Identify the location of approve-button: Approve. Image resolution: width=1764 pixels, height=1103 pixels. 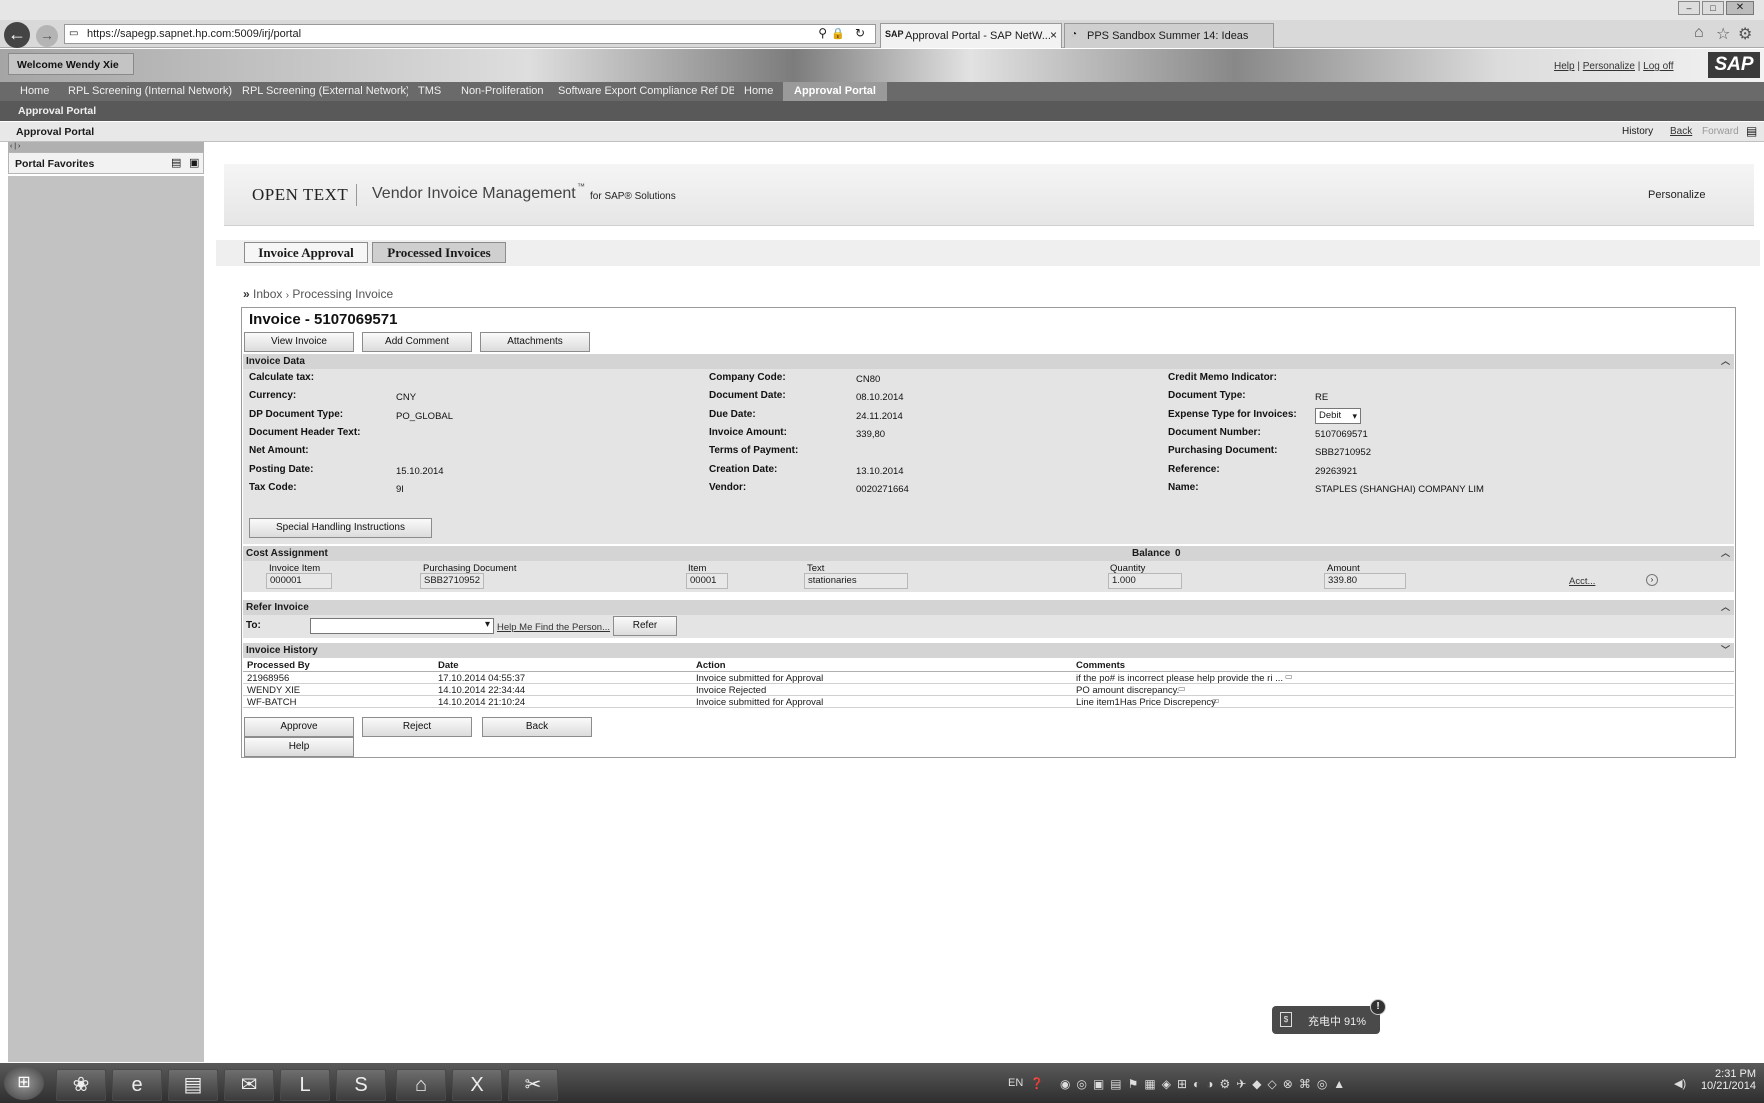
(299, 727).